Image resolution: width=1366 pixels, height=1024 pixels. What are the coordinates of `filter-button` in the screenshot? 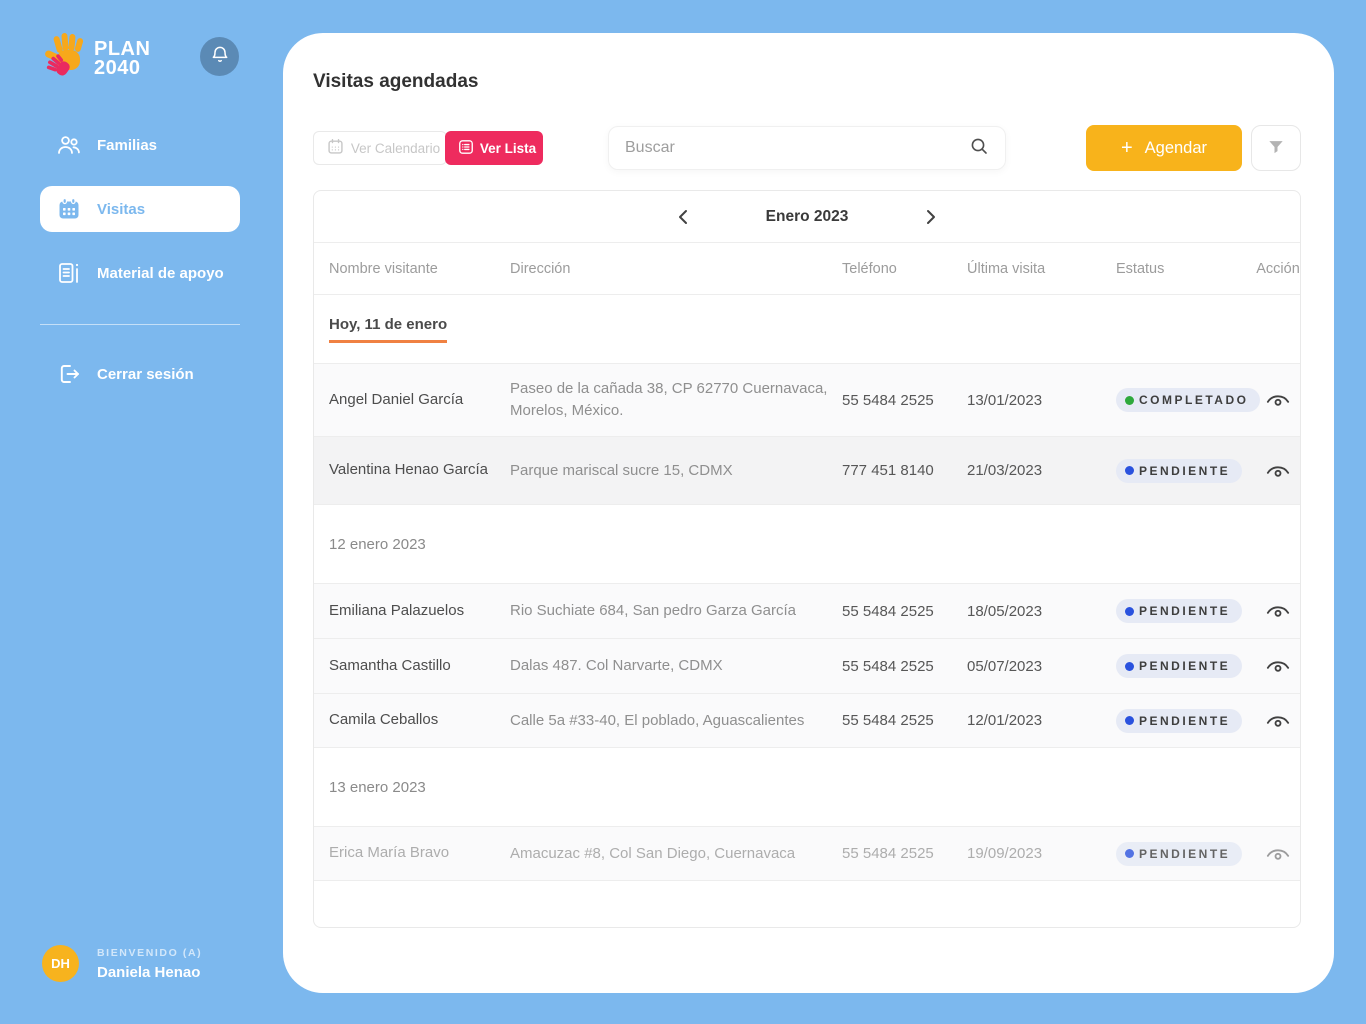 It's located at (1276, 148).